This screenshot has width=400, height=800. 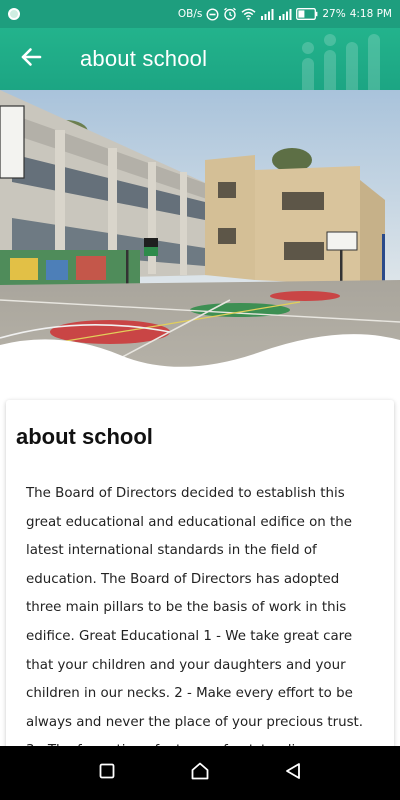 I want to click on network-speed: OB/s, so click(x=190, y=14).